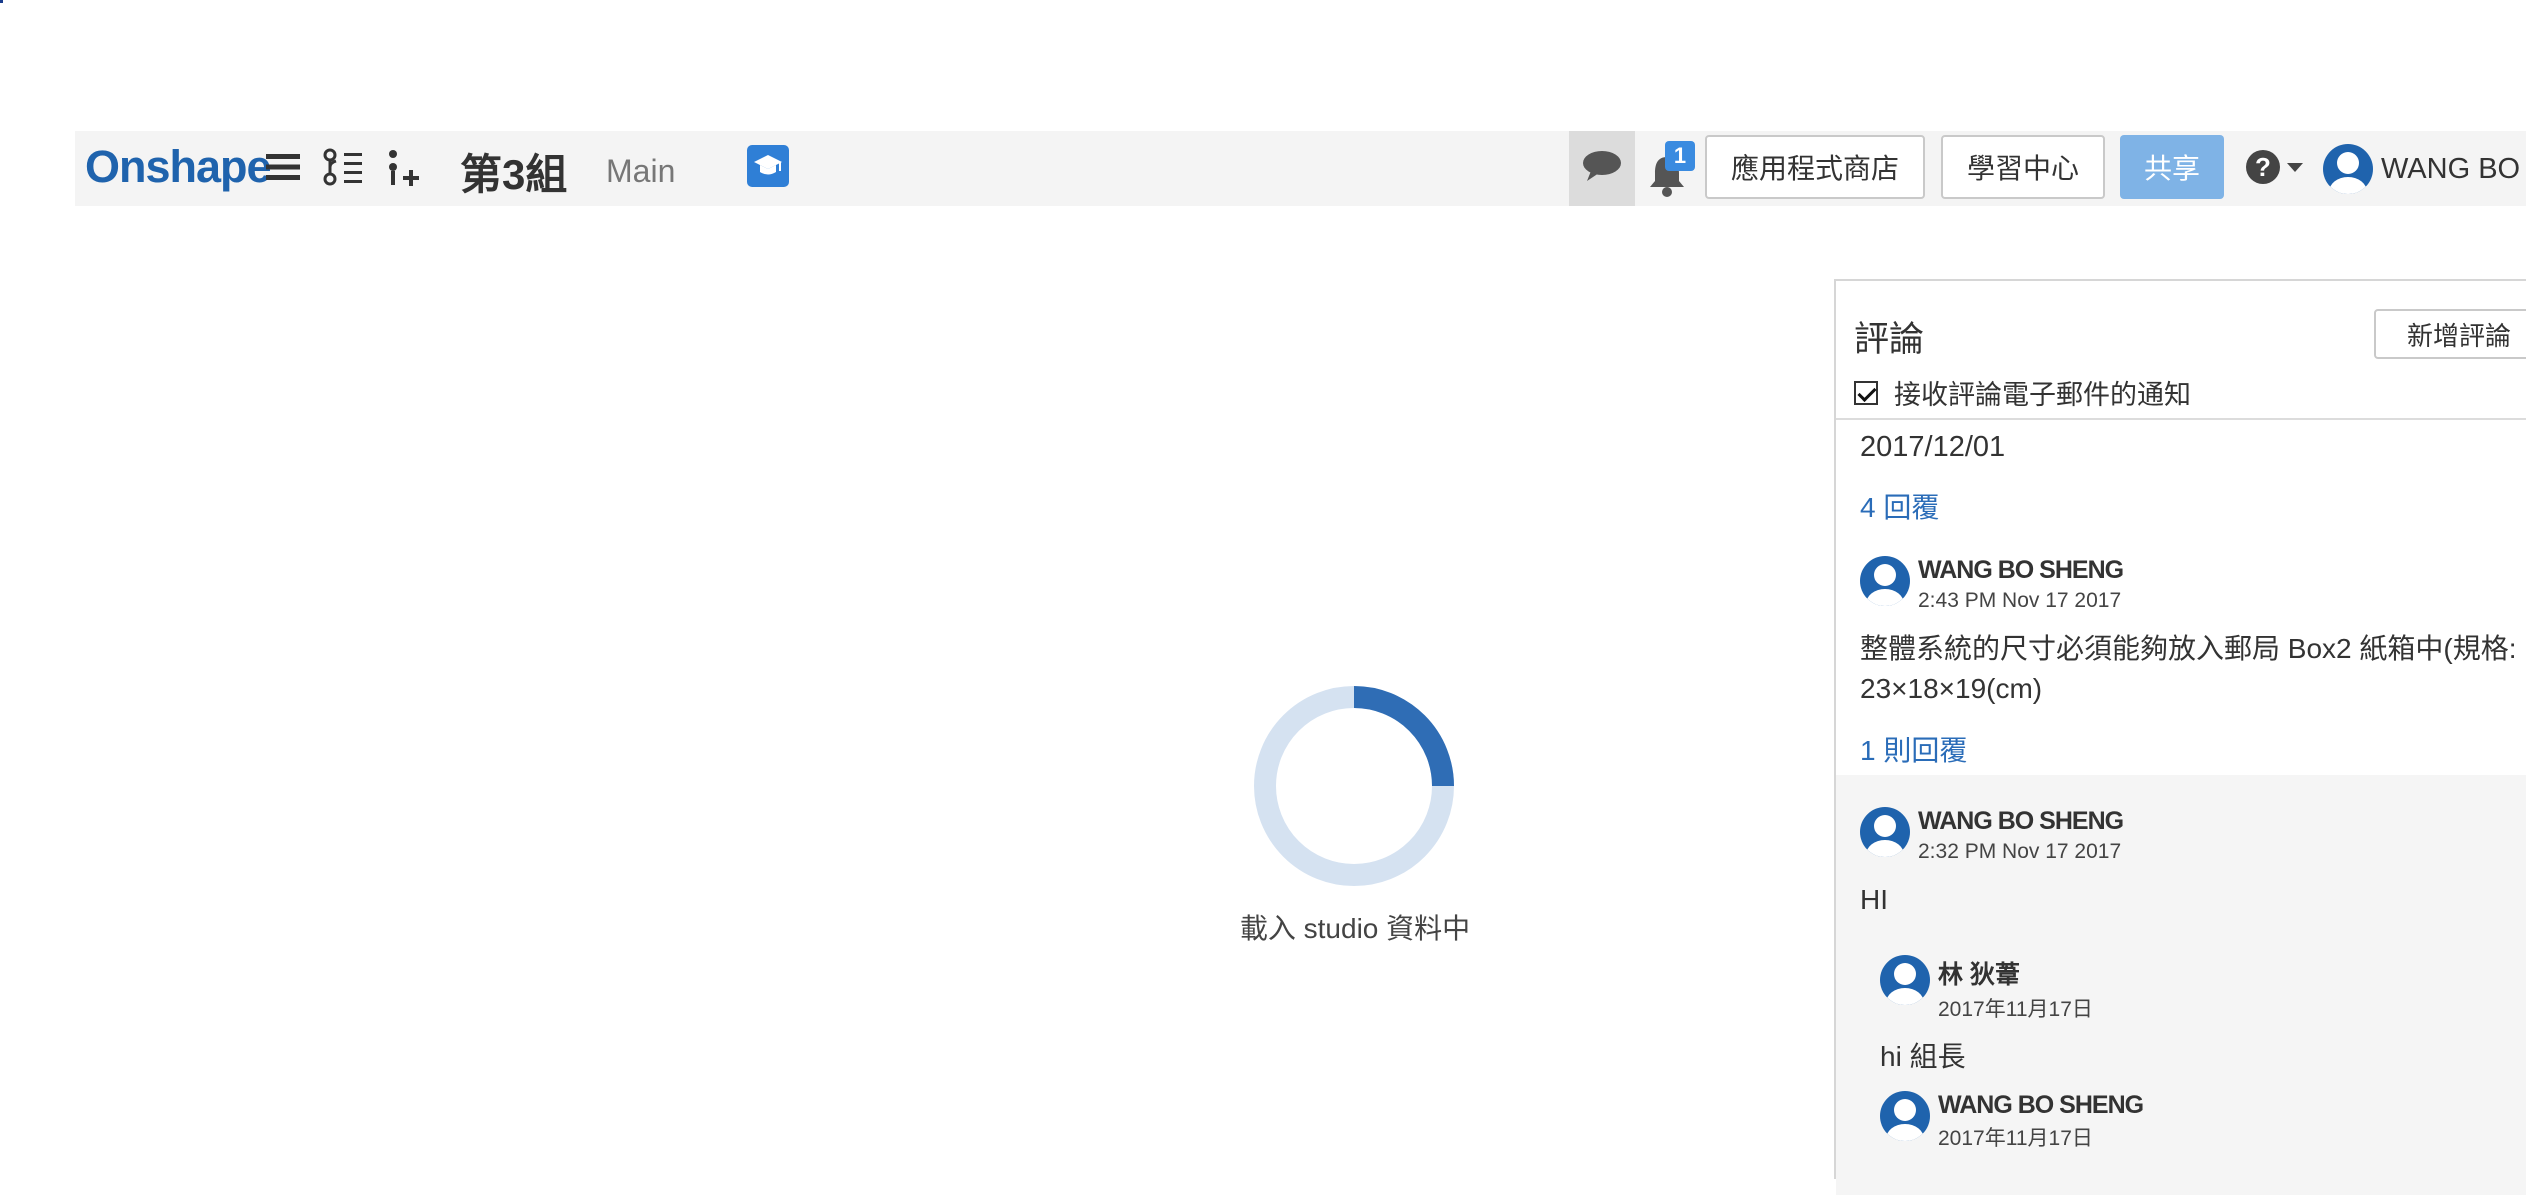 The height and width of the screenshot is (1195, 2526). What do you see at coordinates (1874, 899) in the screenshot?
I see `comment-body: HI` at bounding box center [1874, 899].